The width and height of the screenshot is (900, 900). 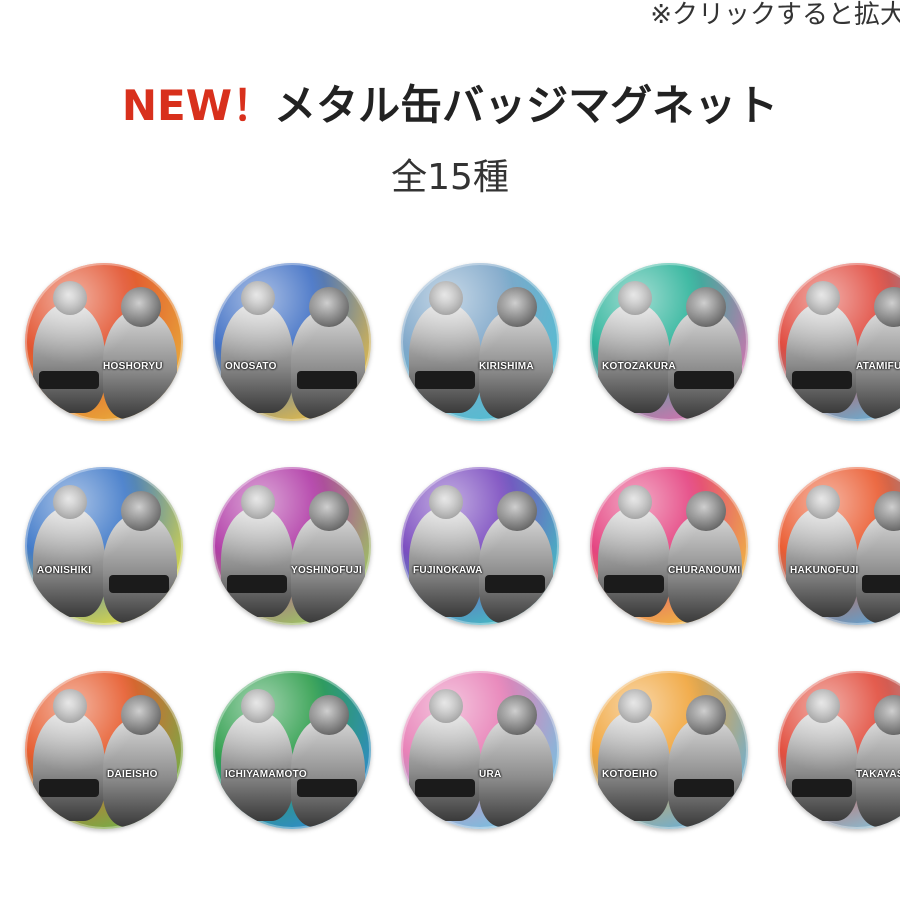 I want to click on badge-takayasu: TAKAYASU, so click(x=839, y=750).